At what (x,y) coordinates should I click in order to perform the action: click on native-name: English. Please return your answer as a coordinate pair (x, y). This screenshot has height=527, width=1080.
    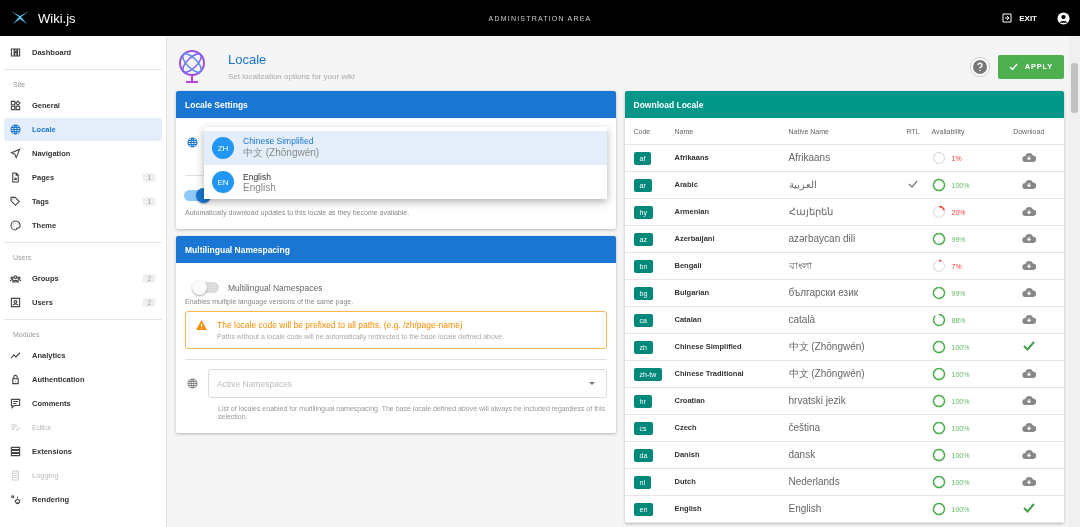
    Looking at the image, I should click on (805, 508).